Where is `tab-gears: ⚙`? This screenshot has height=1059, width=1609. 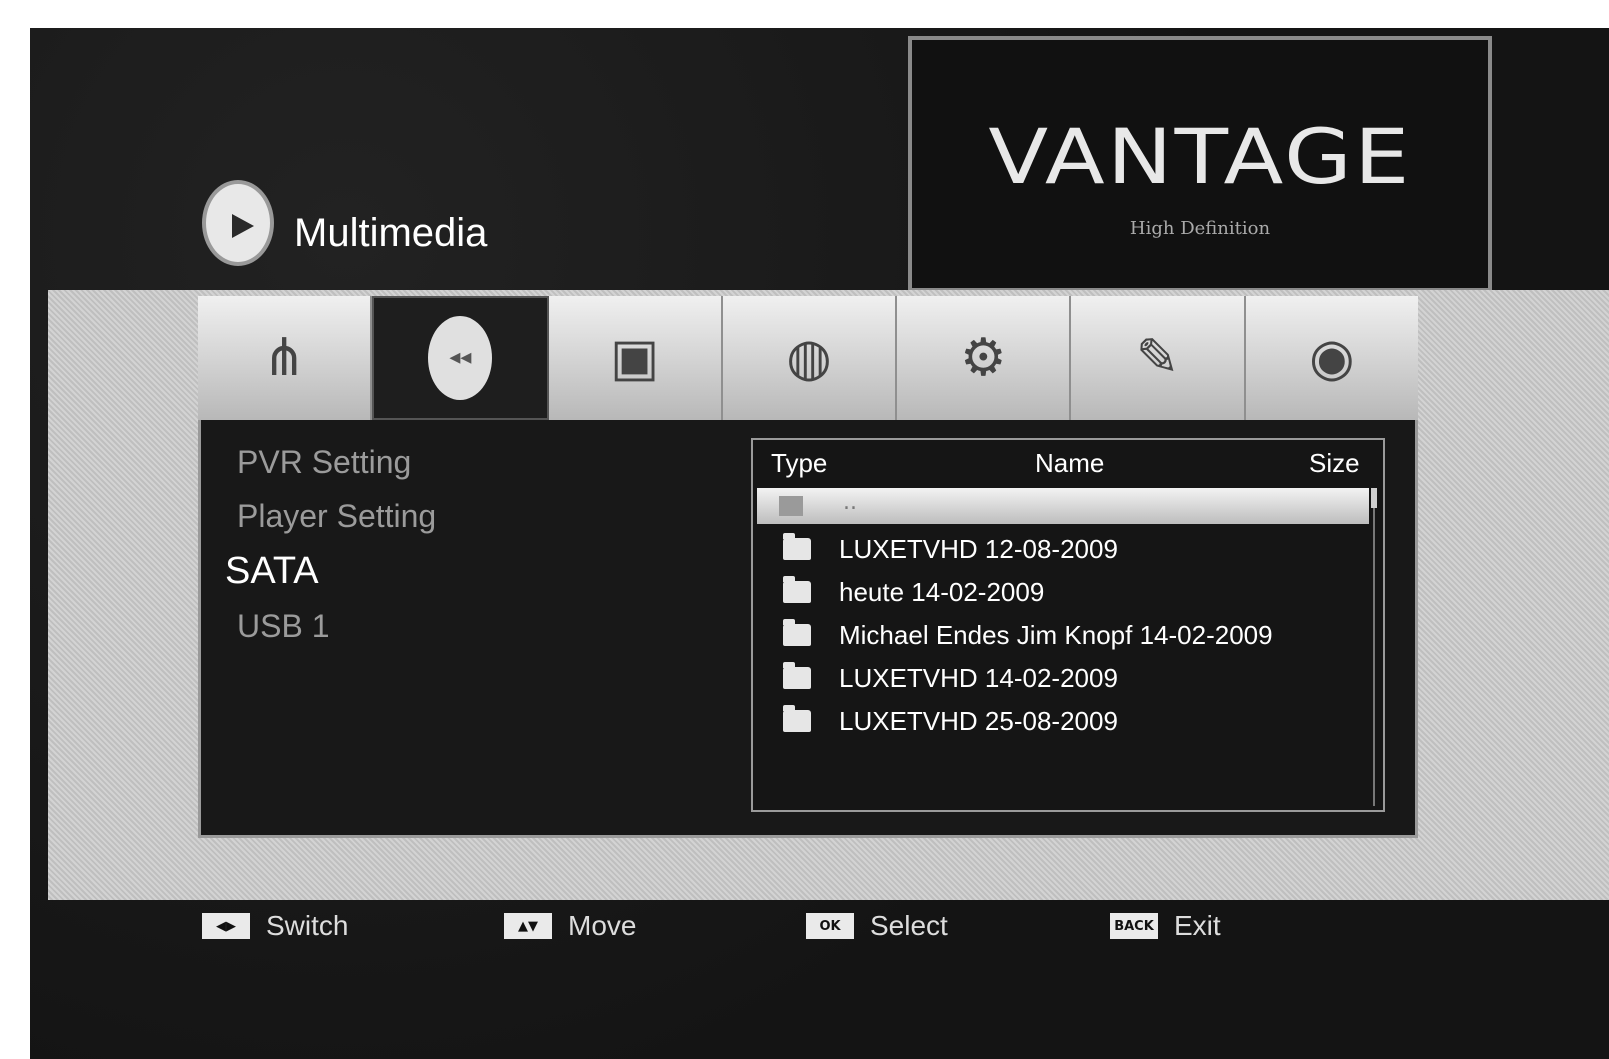 tab-gears: ⚙ is located at coordinates (984, 358).